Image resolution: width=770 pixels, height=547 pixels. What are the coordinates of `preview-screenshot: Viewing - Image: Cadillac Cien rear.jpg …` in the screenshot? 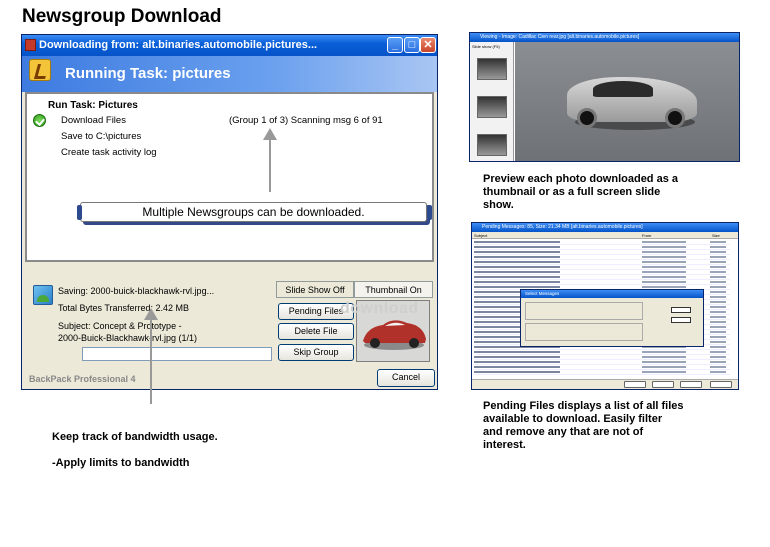 It's located at (604, 97).